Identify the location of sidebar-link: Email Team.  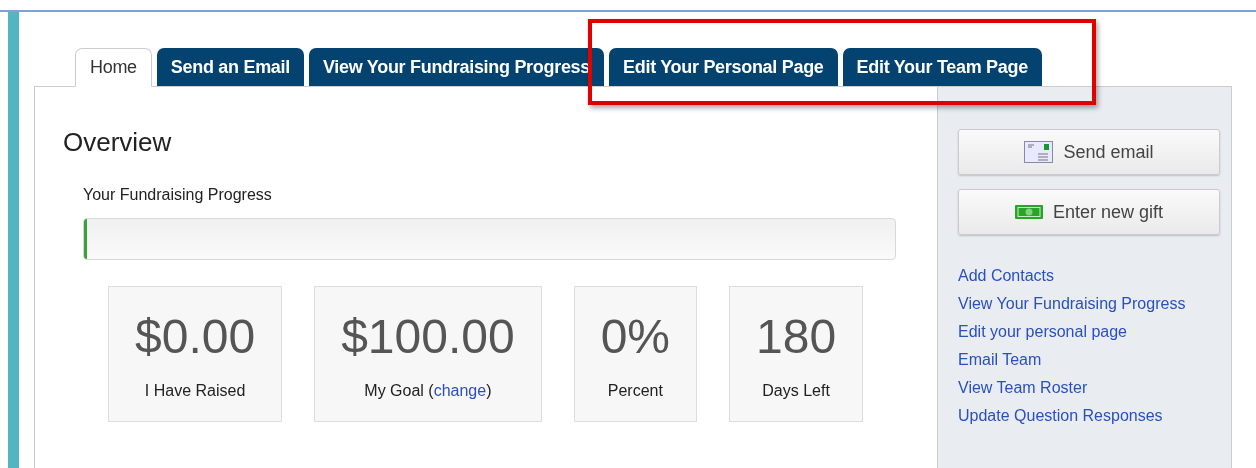
(1000, 360).